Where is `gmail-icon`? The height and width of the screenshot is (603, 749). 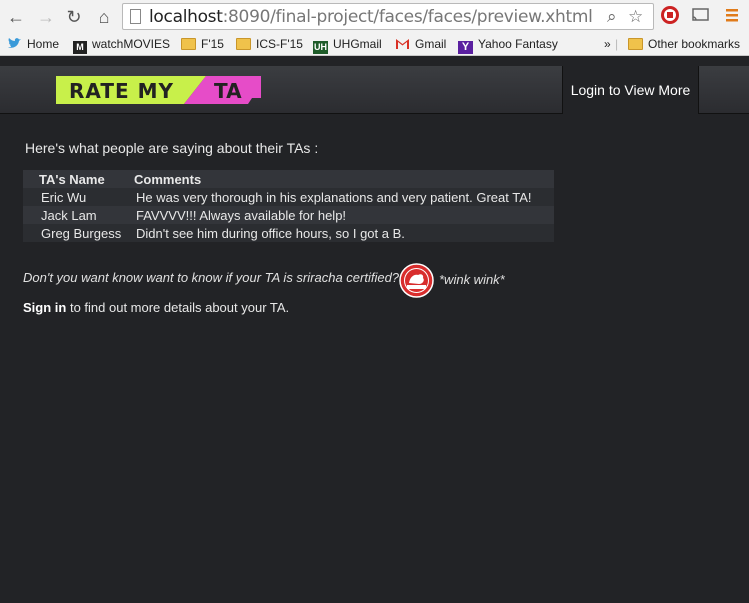
gmail-icon is located at coordinates (402, 44).